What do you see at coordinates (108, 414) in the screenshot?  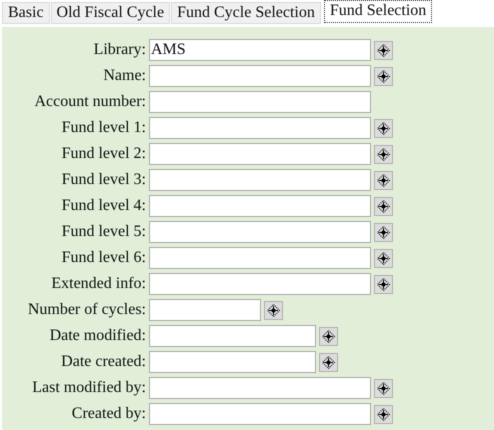 I see `field-label: Created by:` at bounding box center [108, 414].